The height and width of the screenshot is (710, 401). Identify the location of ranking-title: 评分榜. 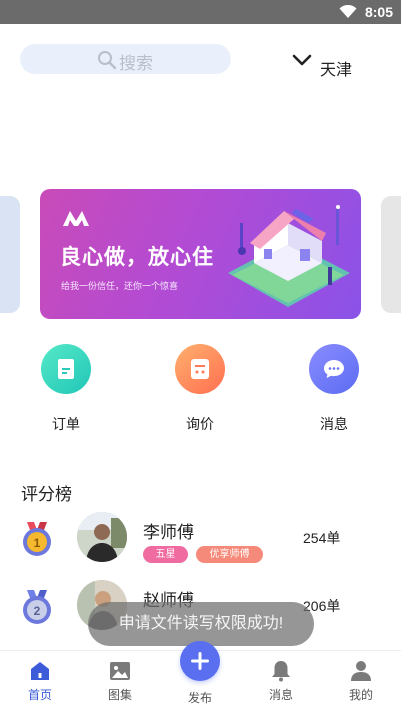
(46, 494).